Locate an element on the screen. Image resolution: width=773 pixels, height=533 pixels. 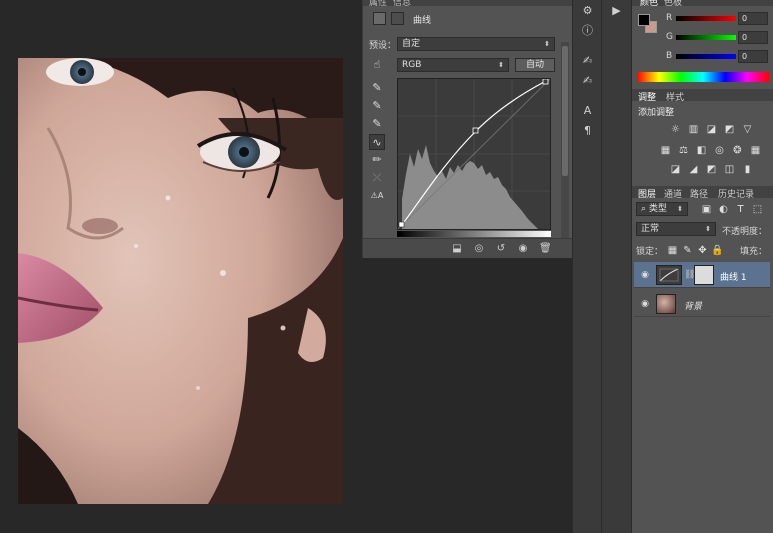
color-tab-bar: 颜色 色板 is located at coordinates (702, 4).